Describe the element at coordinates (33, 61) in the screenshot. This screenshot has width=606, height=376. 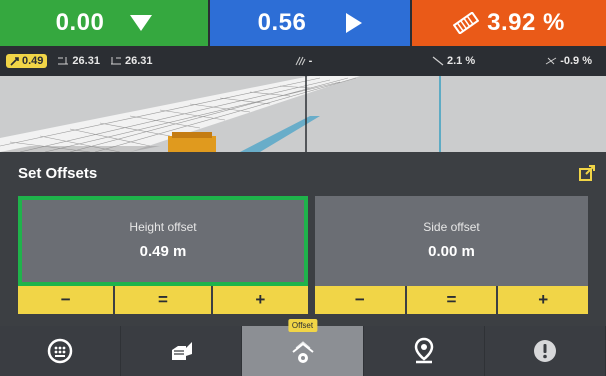
I see `offset-badge-value: 0.49` at that location.